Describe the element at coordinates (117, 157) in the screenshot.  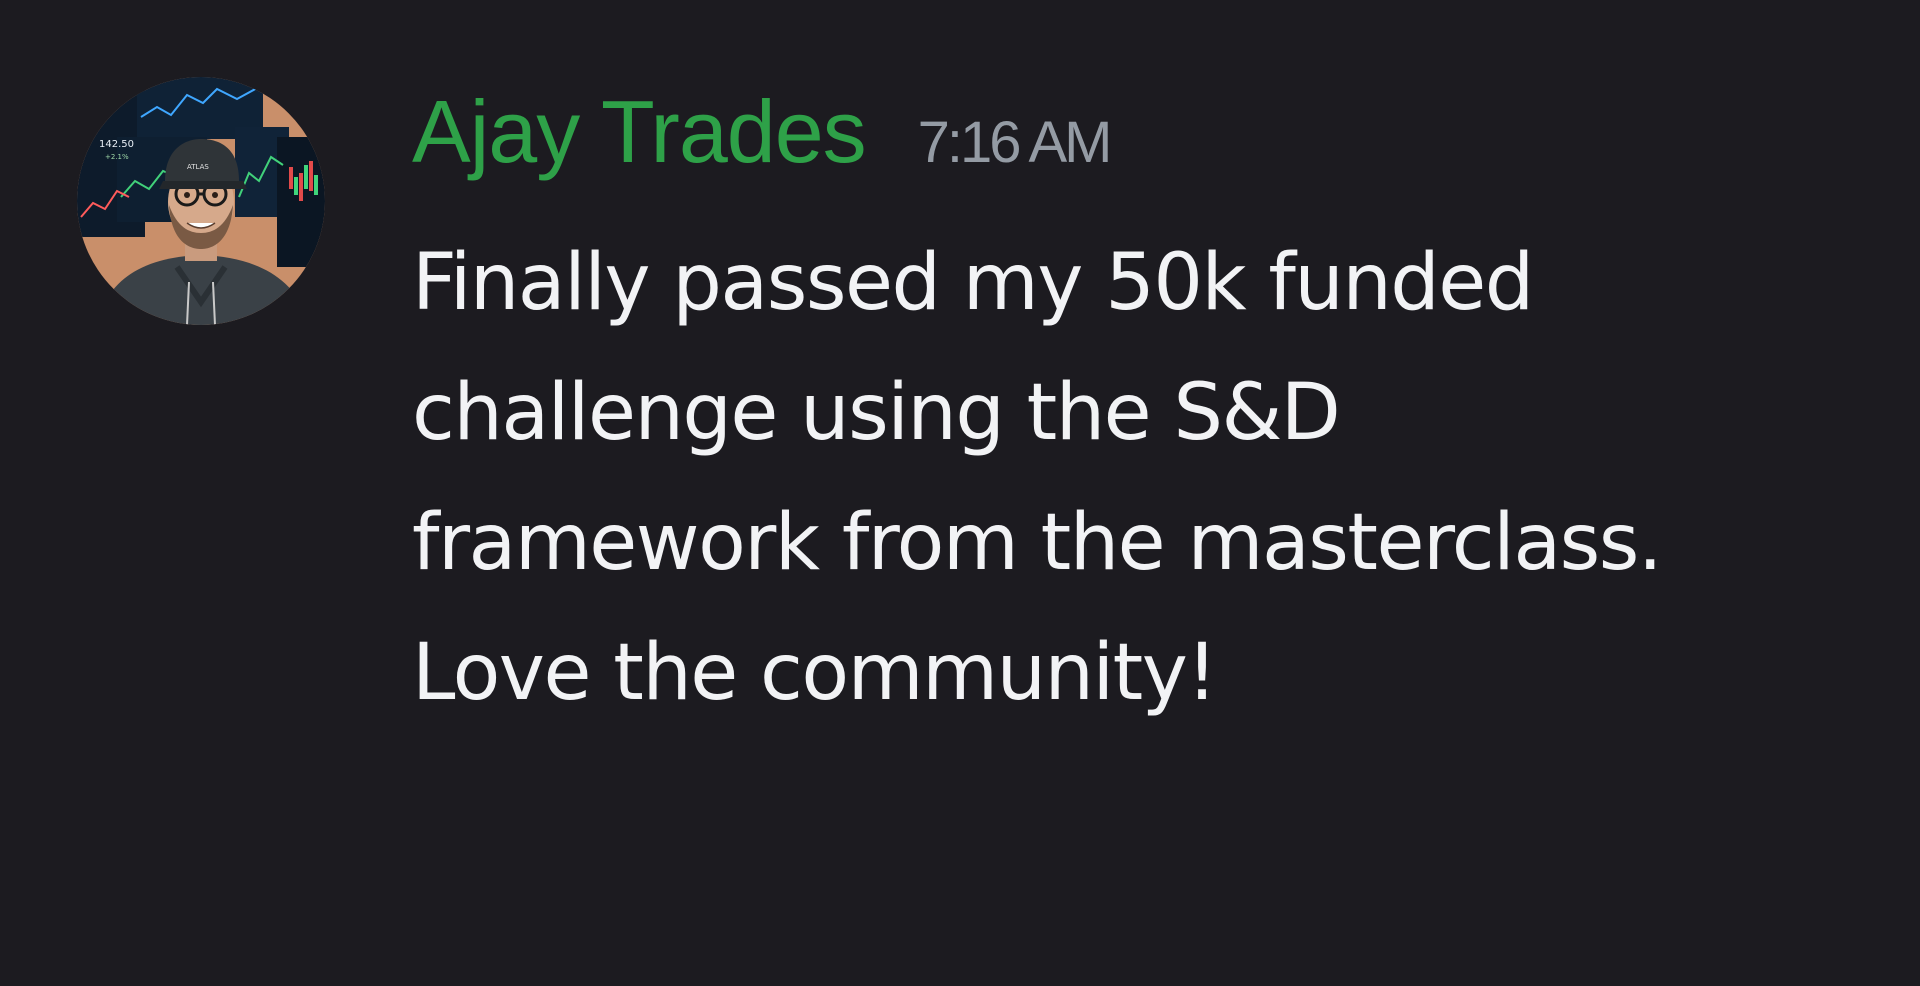
I see `chart-screen-subtext: +2.1%` at that location.